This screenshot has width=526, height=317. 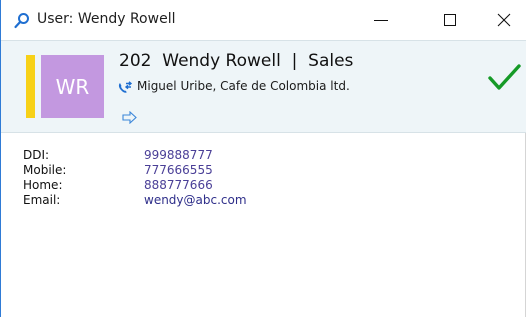 I want to click on title-bar: User: Wendy Rowell, so click(x=263, y=20).